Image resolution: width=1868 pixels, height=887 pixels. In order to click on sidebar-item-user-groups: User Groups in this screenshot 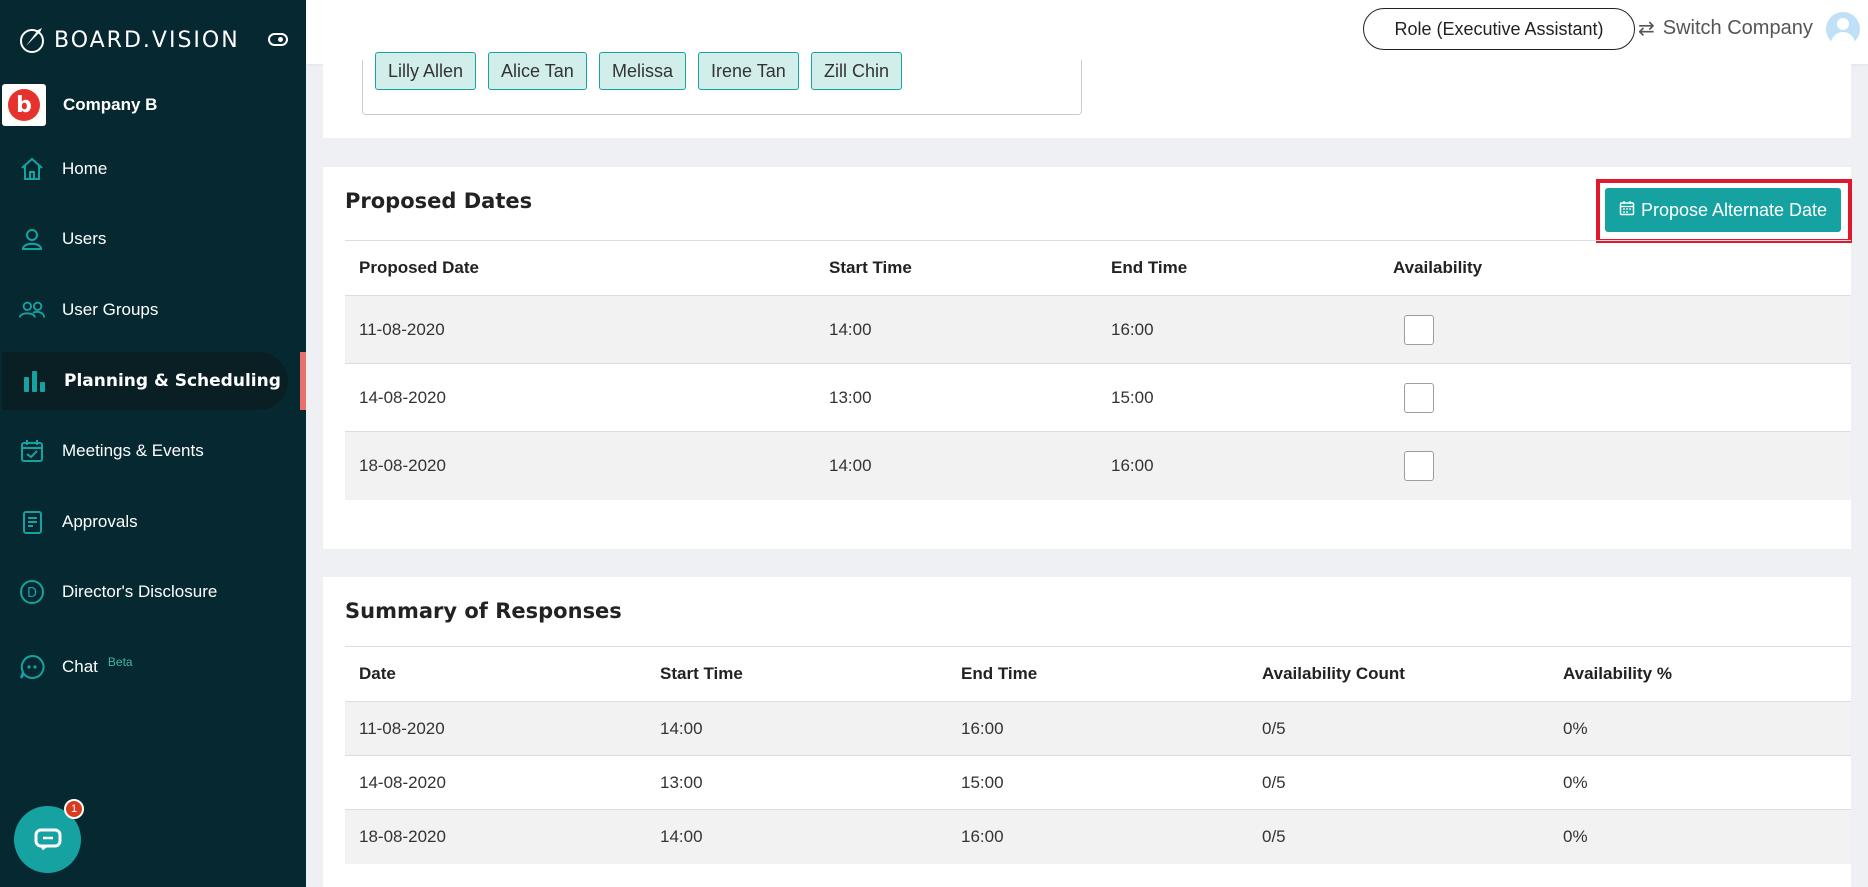, I will do `click(145, 310)`.